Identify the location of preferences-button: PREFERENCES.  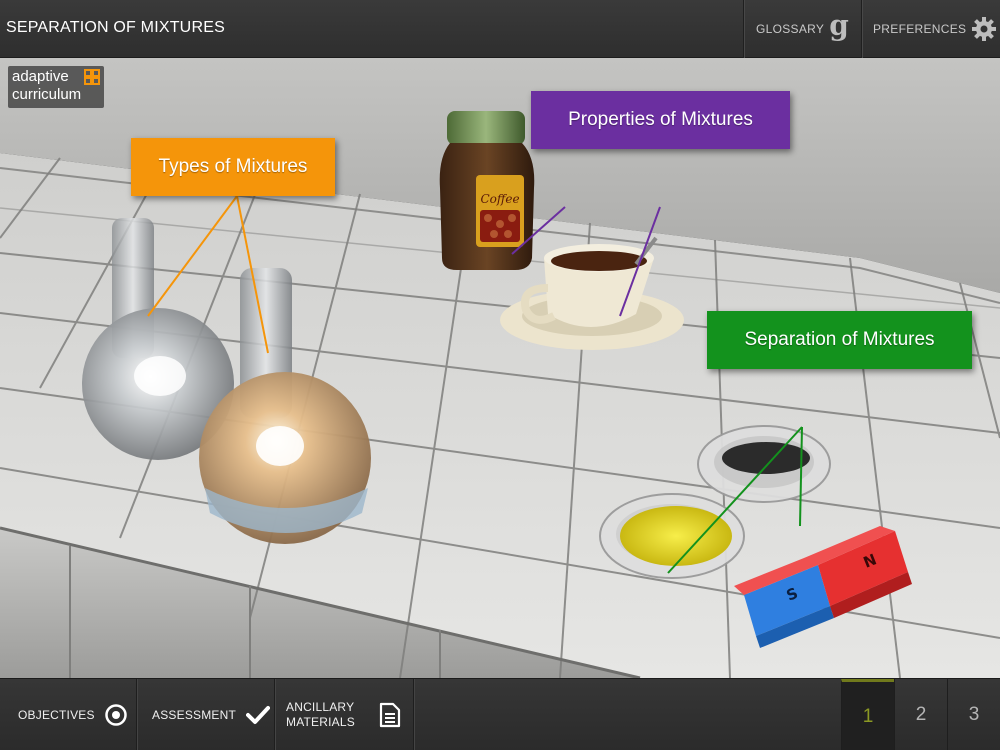
(930, 29).